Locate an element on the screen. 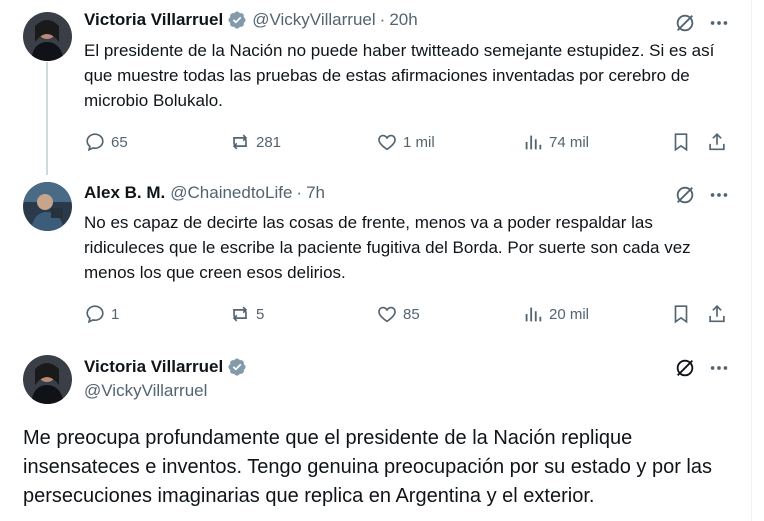 The height and width of the screenshot is (521, 764). tweet-header: Alex B. M. @ChainedtoLife · 7h is located at coordinates (204, 193).